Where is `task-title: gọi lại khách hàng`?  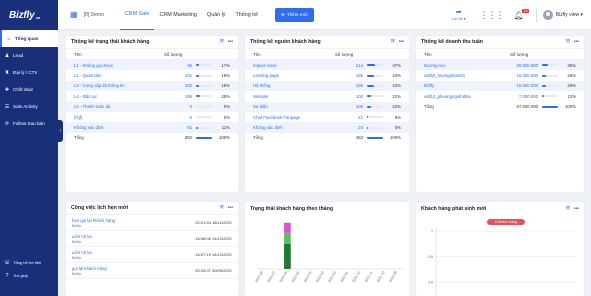
task-title: gọi lại khách hàng is located at coordinates (133, 268).